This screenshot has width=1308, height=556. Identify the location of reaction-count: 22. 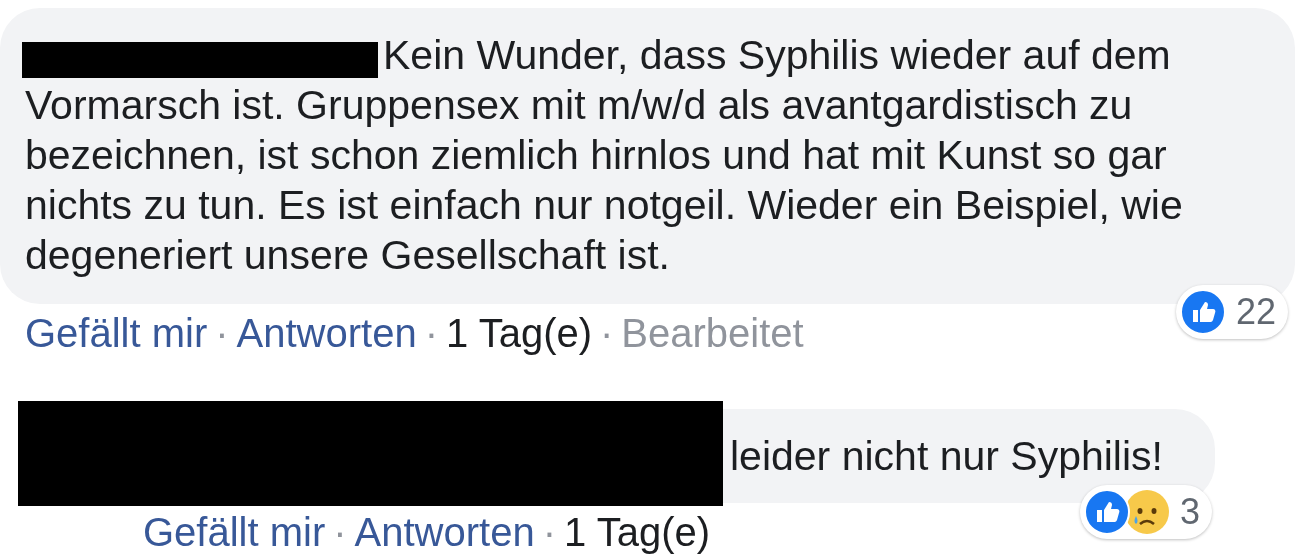
(1255, 312).